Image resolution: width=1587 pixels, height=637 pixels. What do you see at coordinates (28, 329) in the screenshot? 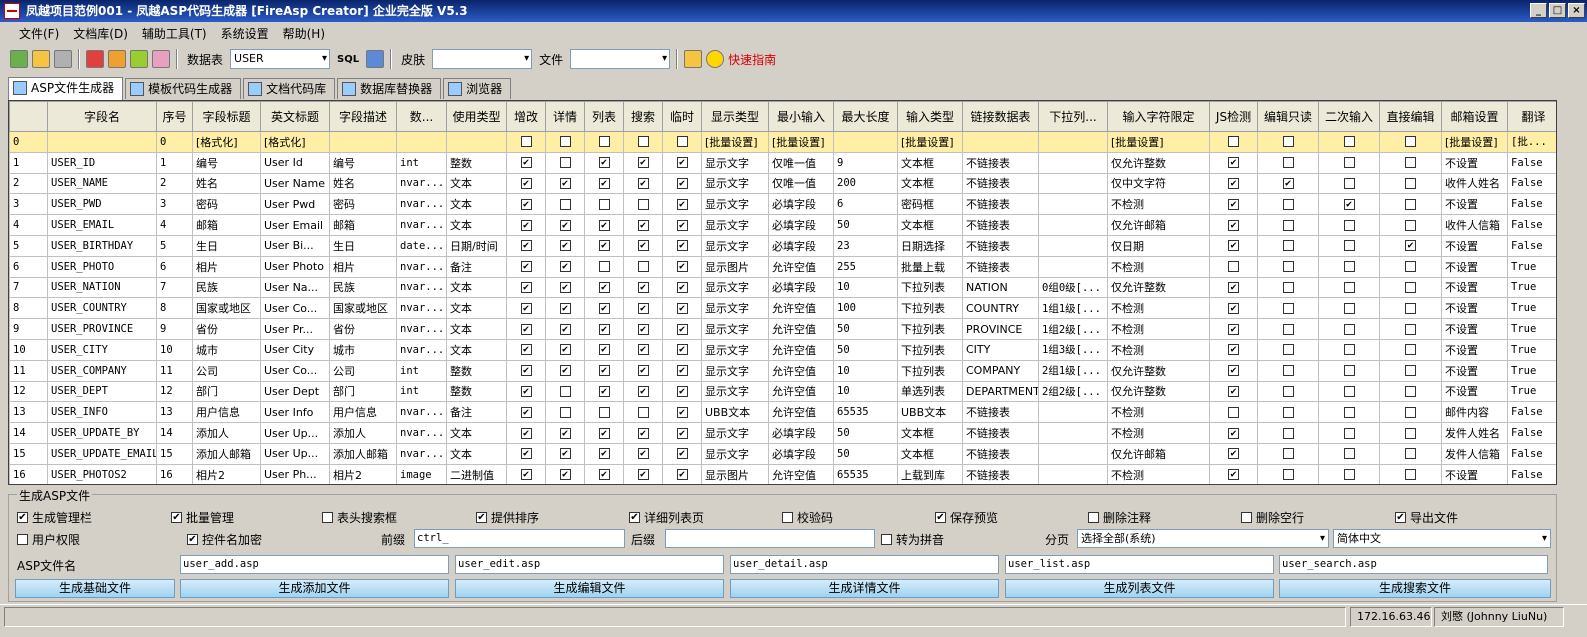
I see `grid-cell: 9` at bounding box center [28, 329].